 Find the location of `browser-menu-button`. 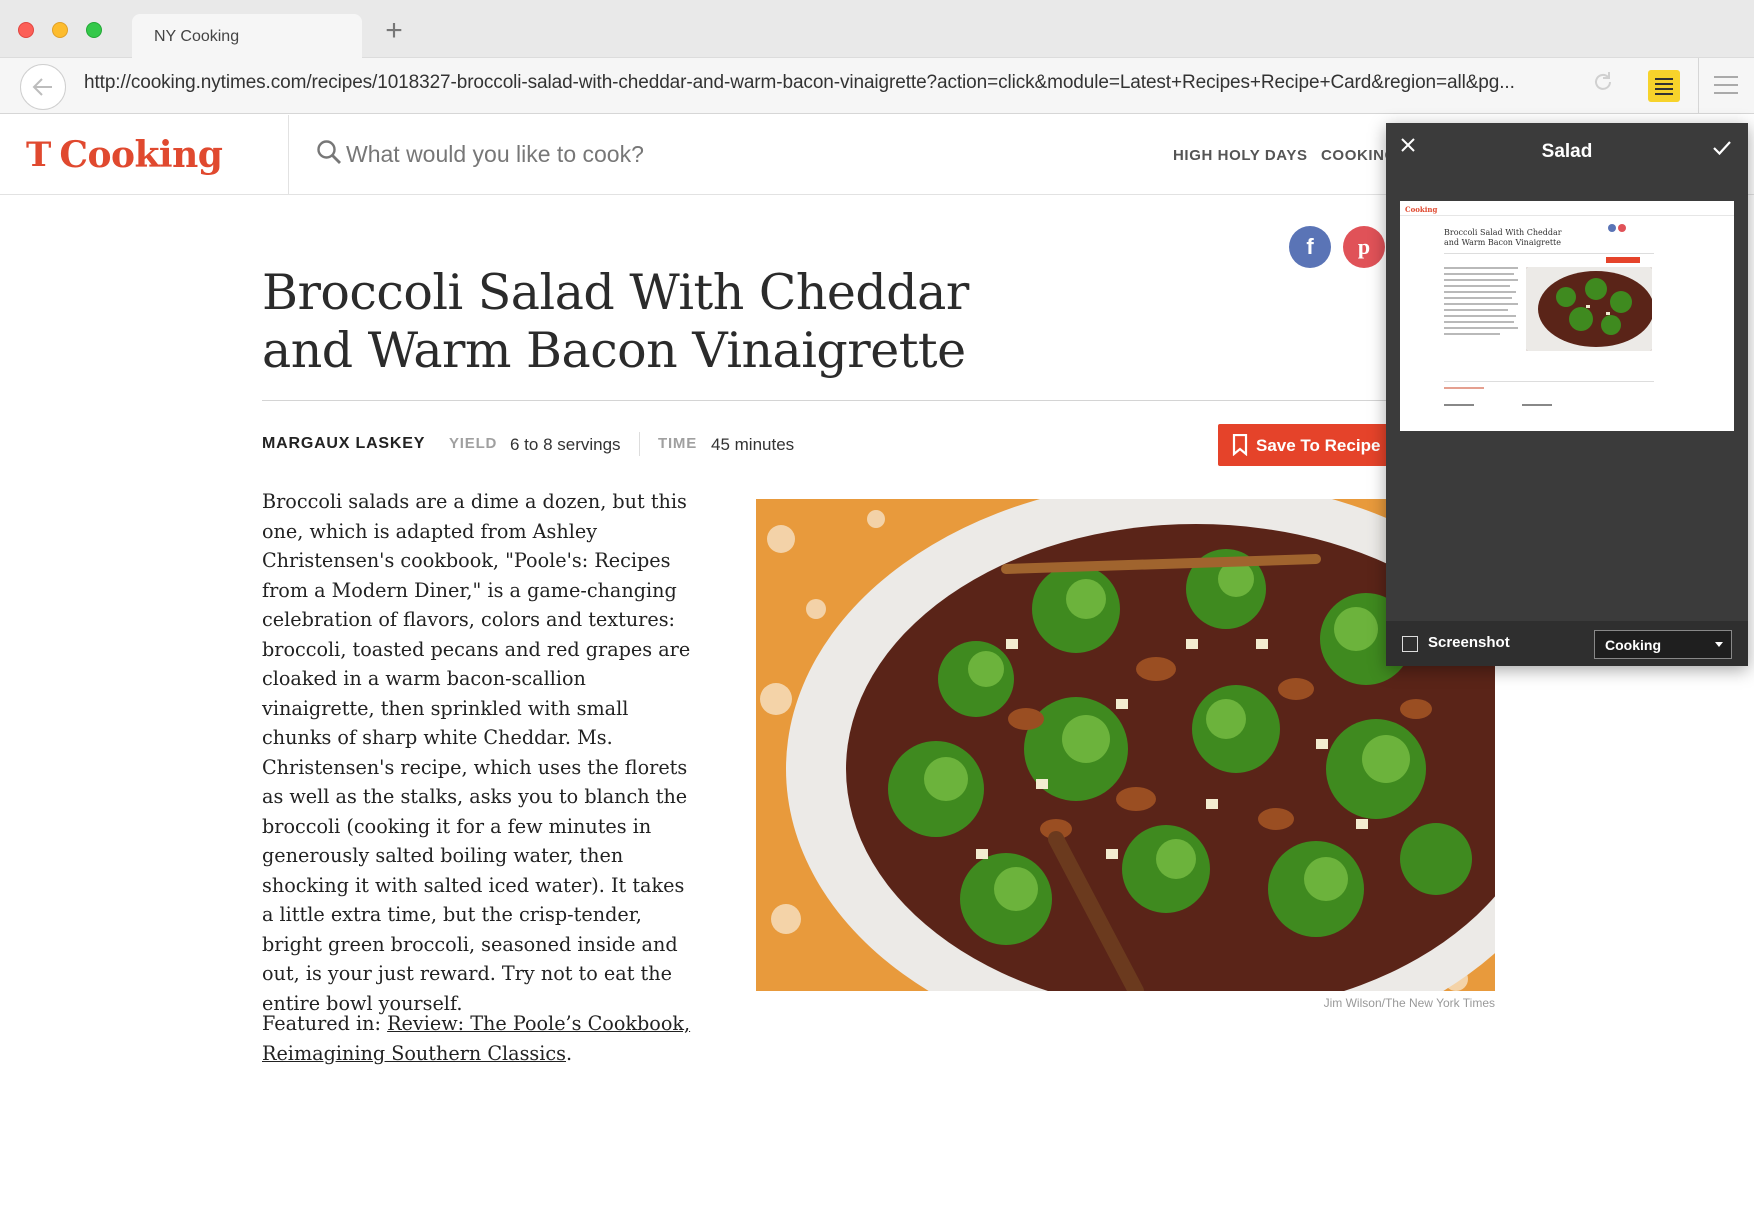

browser-menu-button is located at coordinates (1726, 86).